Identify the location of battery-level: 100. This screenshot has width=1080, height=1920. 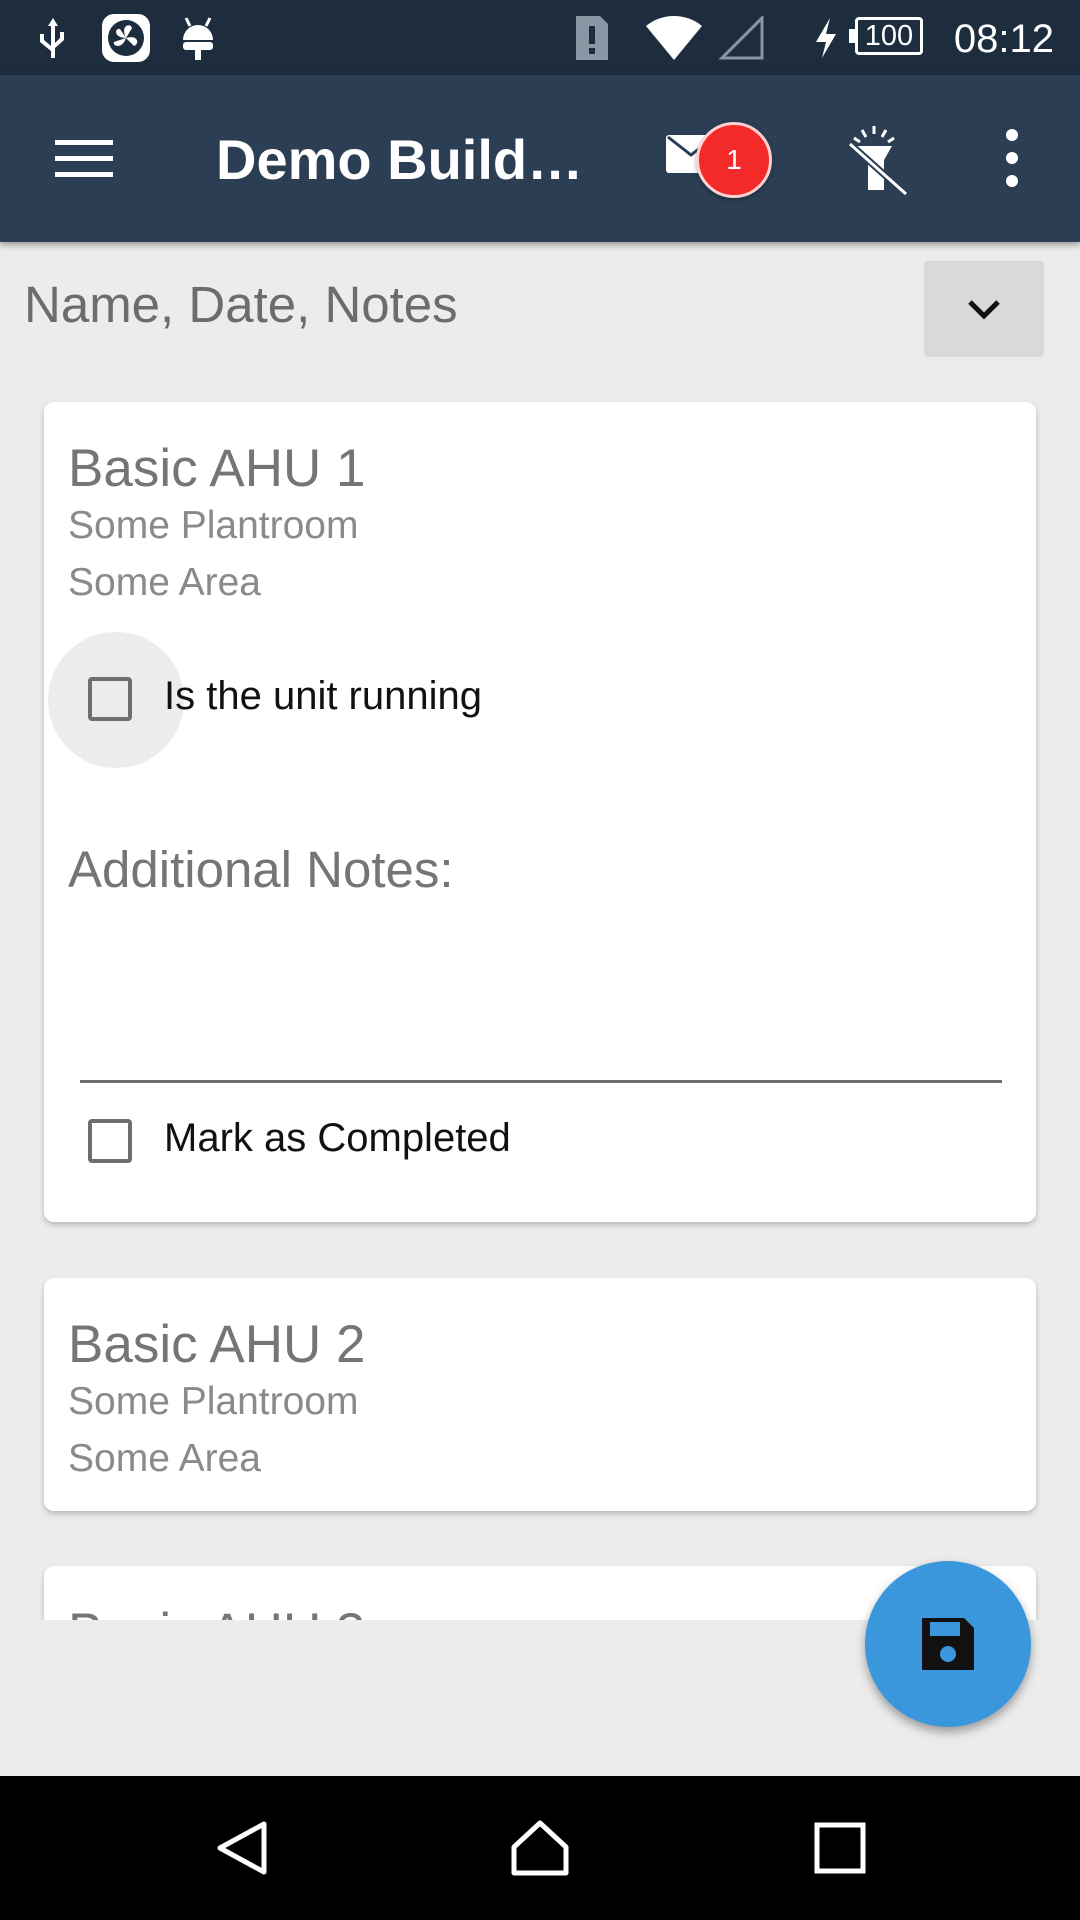
(886, 36).